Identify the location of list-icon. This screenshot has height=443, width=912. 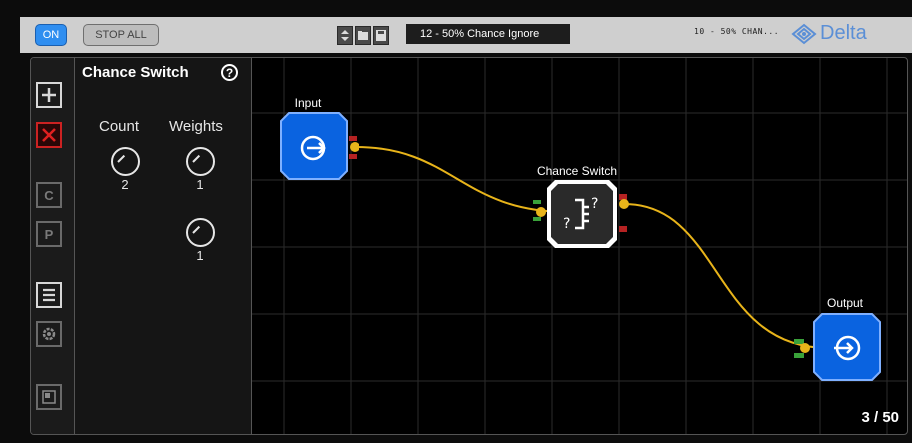
(49, 295).